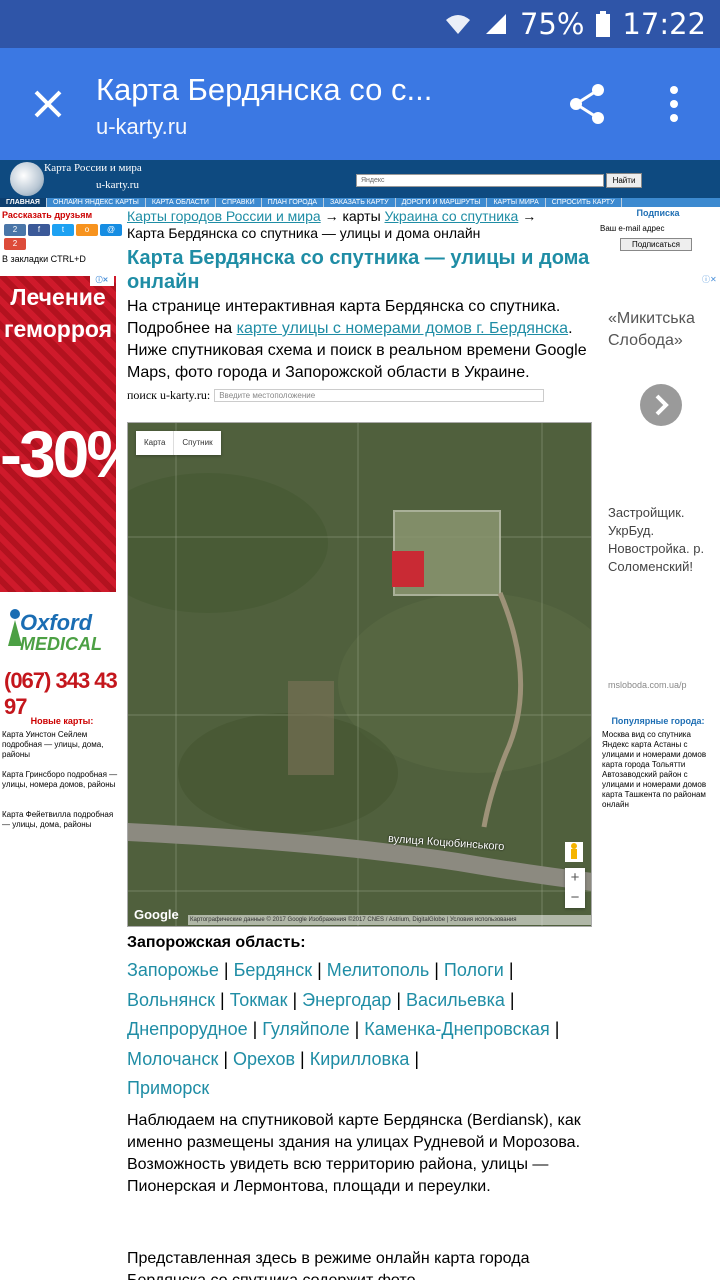  I want to click on nav-item: КАРТЫ МИРА, so click(516, 202).